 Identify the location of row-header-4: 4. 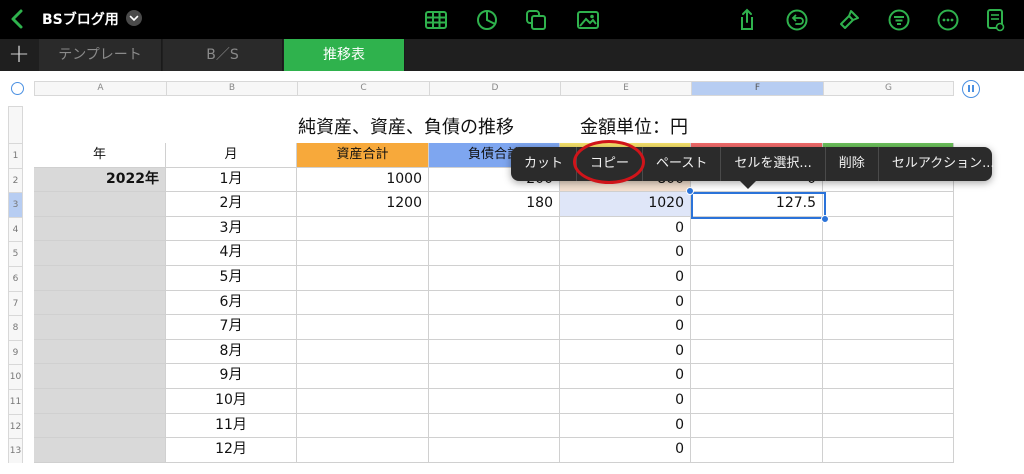
(15, 229).